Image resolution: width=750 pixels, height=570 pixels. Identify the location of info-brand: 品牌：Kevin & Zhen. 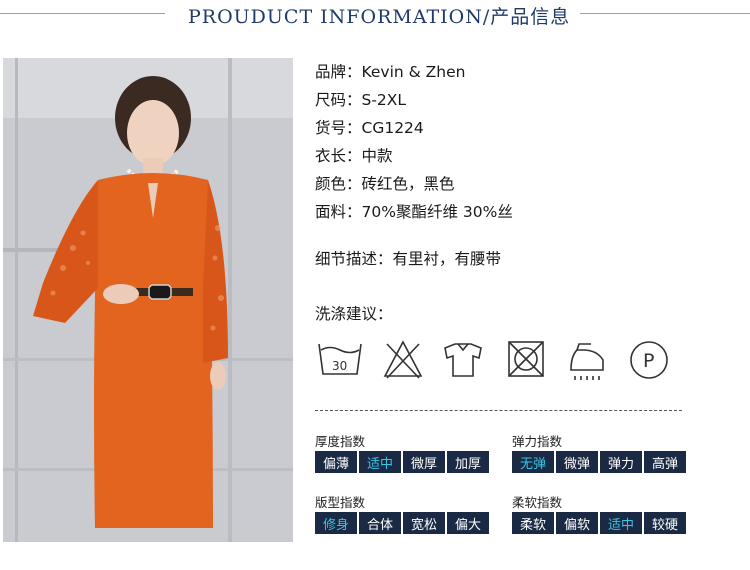
(390, 72).